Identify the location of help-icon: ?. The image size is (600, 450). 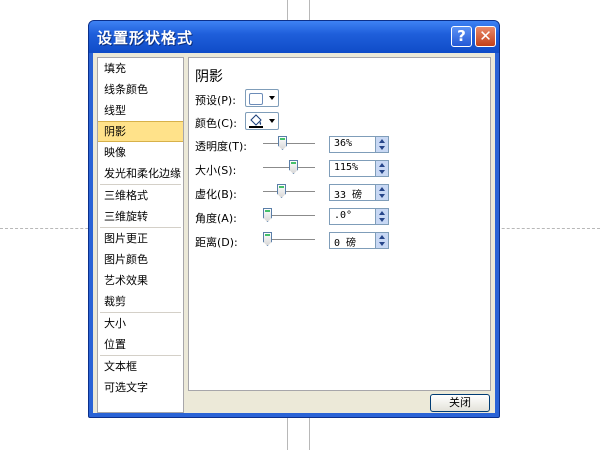
(461, 36).